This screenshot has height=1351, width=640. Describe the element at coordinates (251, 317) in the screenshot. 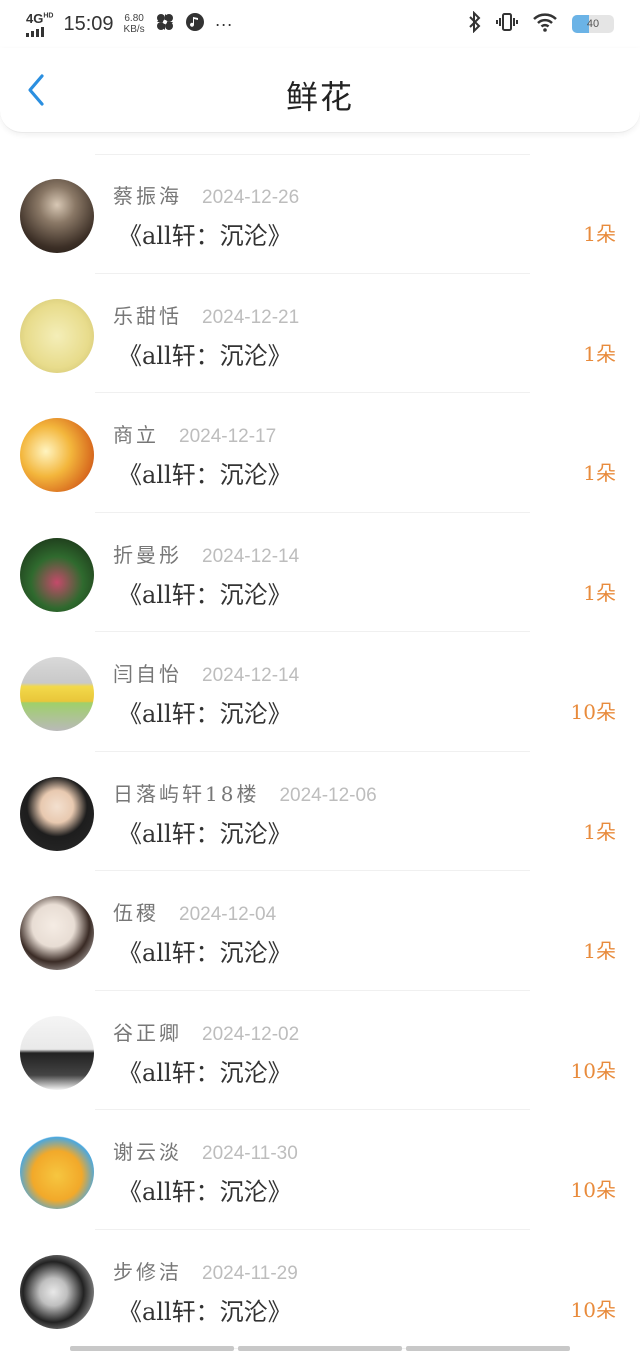

I see `record-date: 2024-12-21` at that location.